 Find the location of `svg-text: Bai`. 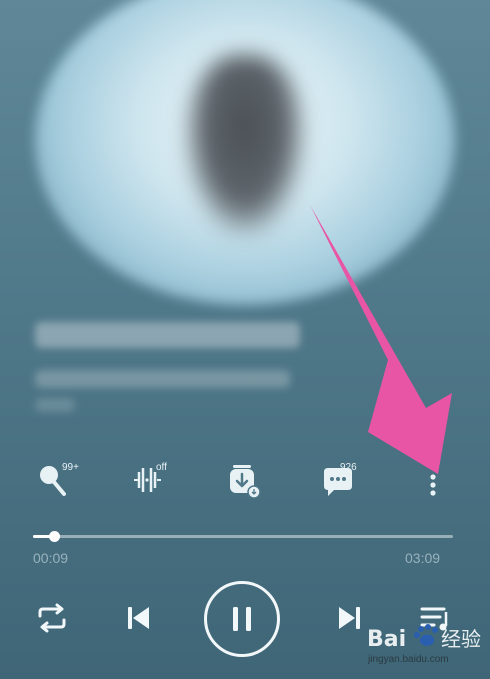

svg-text: Bai is located at coordinates (386, 639).